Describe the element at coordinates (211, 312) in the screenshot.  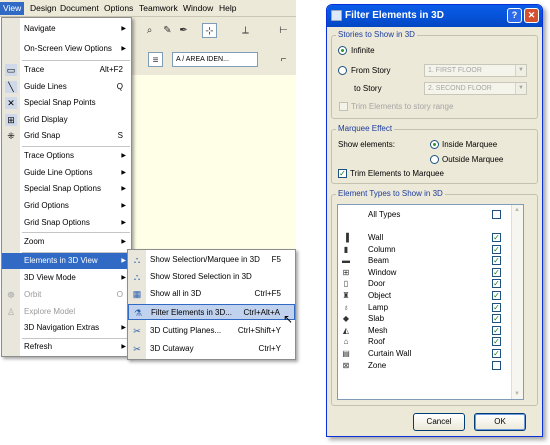
I see `submenu-item-filter-elements: ⚗ Filter Elements in 3D... Ctrl+Alt+A` at that location.